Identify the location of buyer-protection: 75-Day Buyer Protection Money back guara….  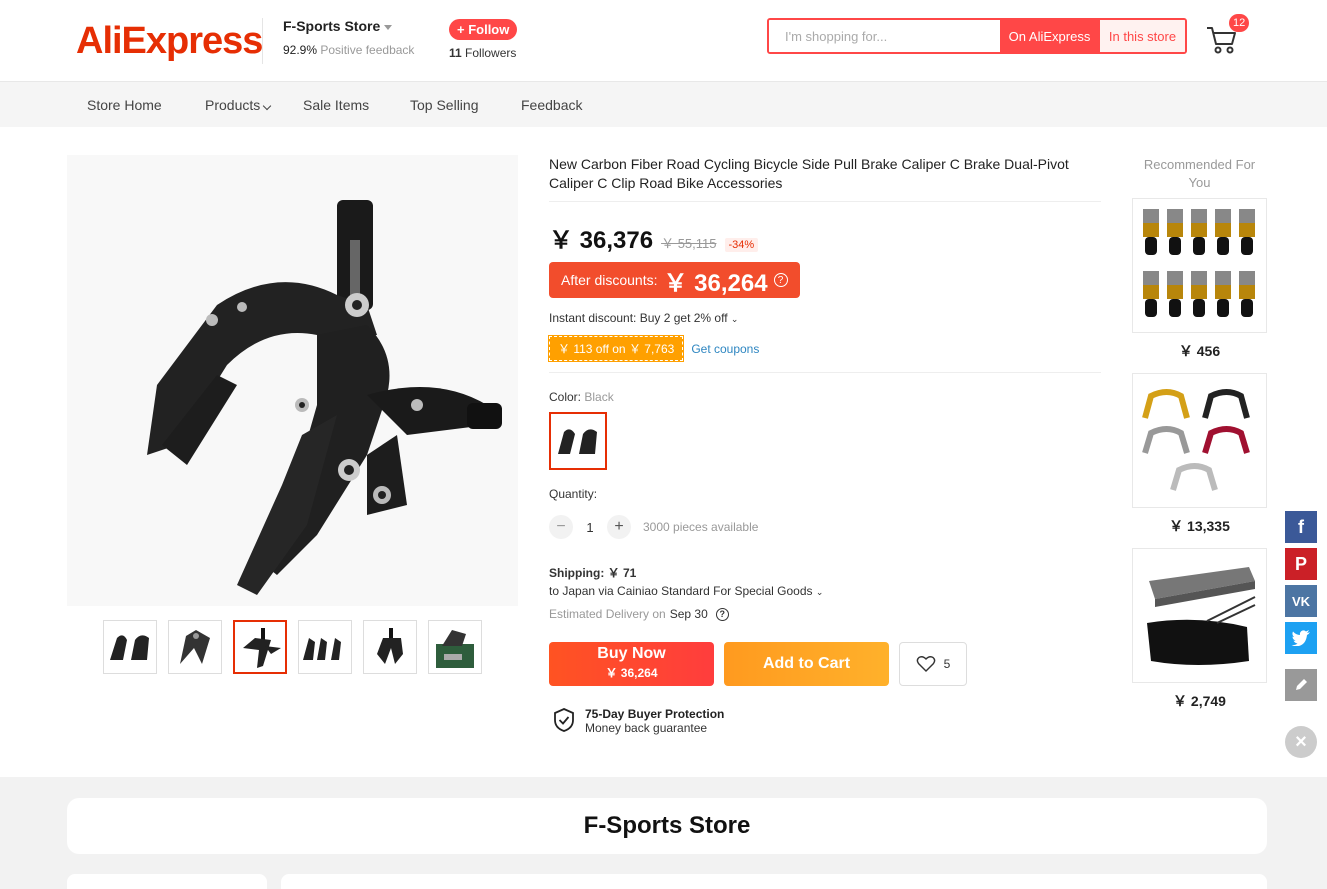
(638, 721).